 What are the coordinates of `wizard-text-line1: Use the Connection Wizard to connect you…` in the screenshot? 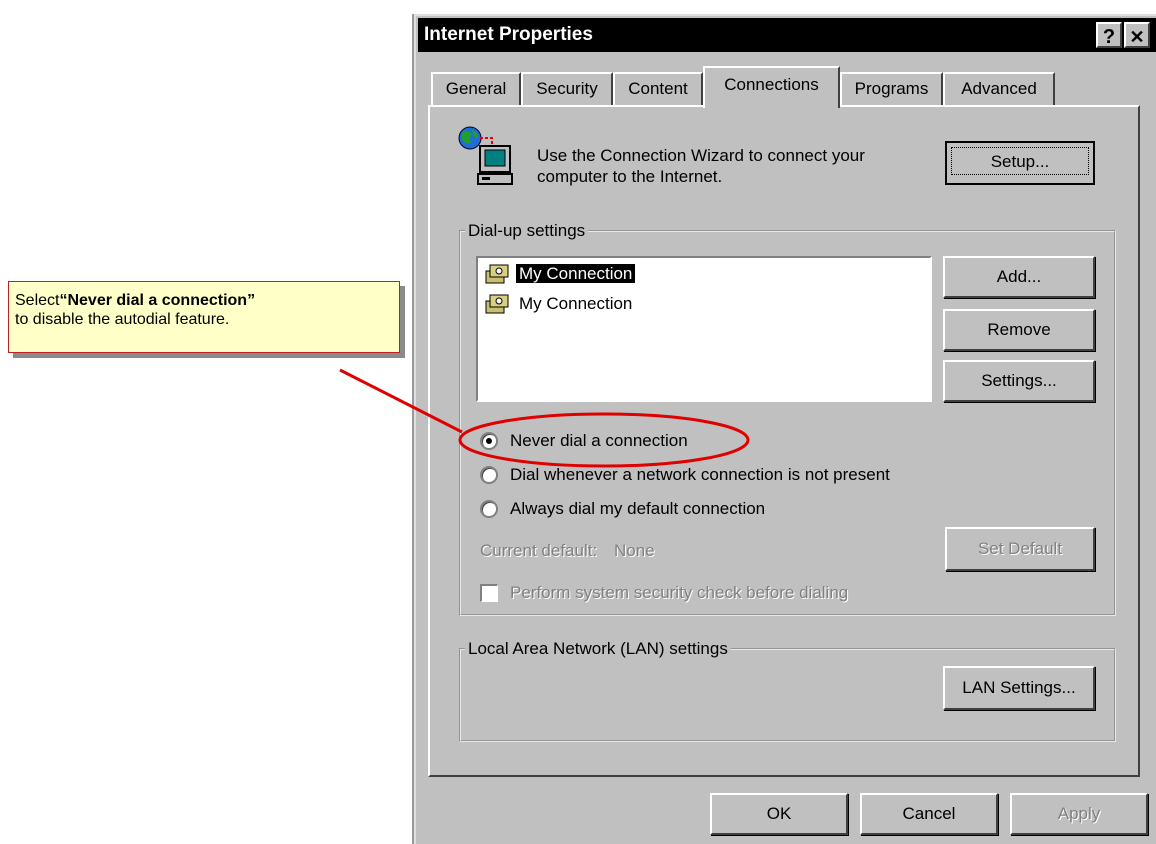 It's located at (701, 155).